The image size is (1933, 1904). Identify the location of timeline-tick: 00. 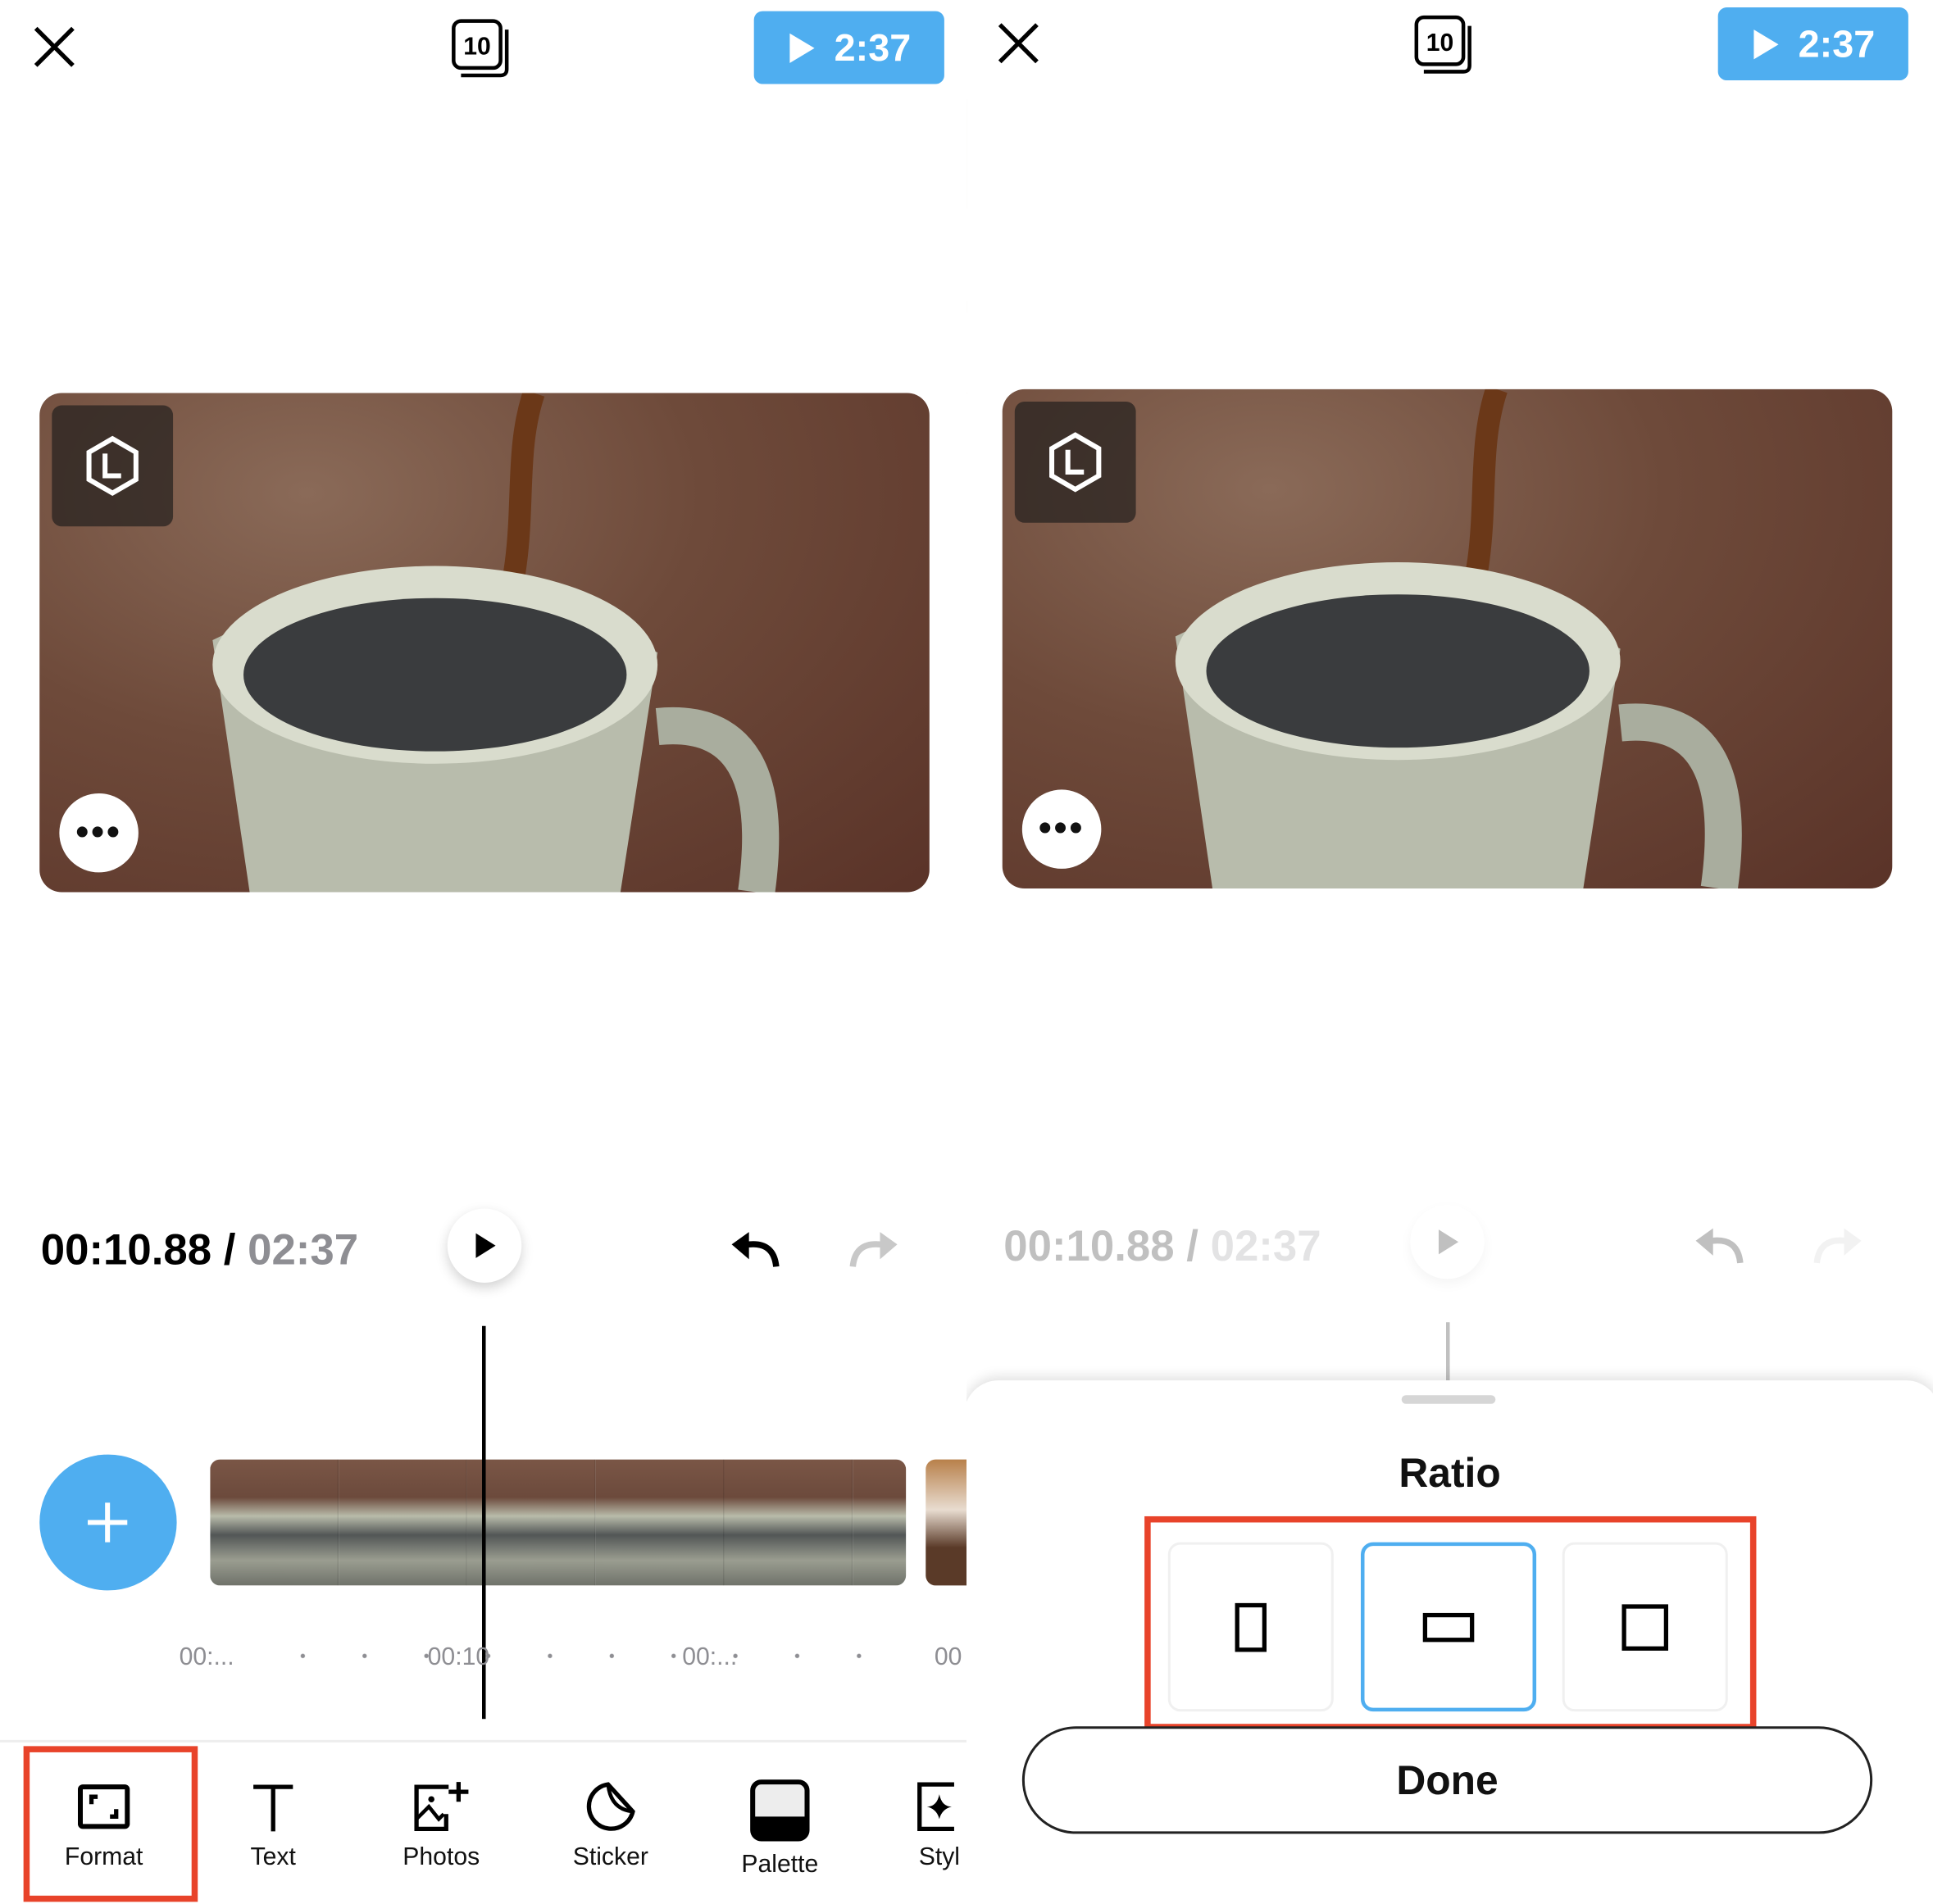
(948, 1657).